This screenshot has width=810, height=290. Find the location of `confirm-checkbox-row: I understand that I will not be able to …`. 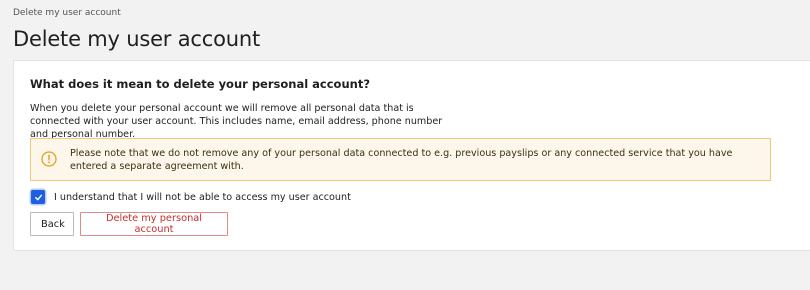

confirm-checkbox-row: I understand that I will not be able to … is located at coordinates (190, 197).